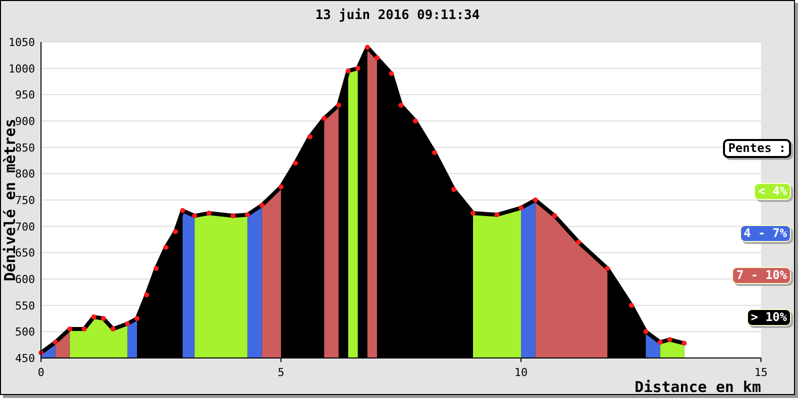  I want to click on legend-item: 7 - 10%, so click(761, 275).